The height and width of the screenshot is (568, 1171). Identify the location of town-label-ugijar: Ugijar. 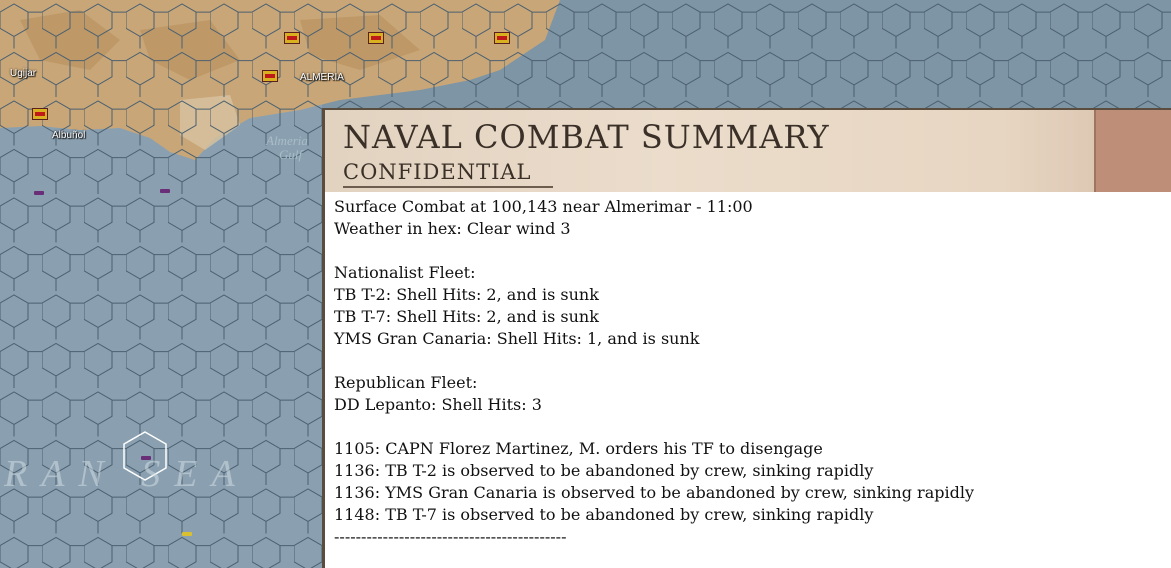
(23, 73).